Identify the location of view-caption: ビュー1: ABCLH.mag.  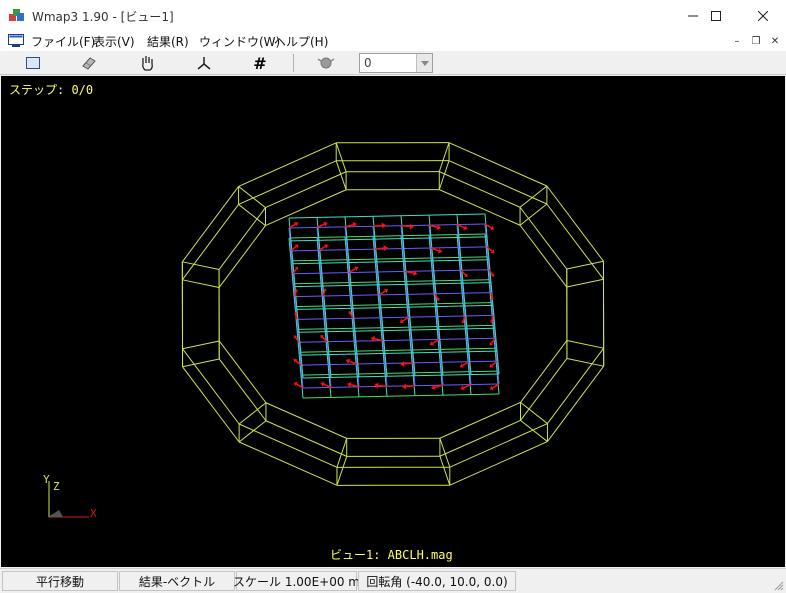
(391, 555).